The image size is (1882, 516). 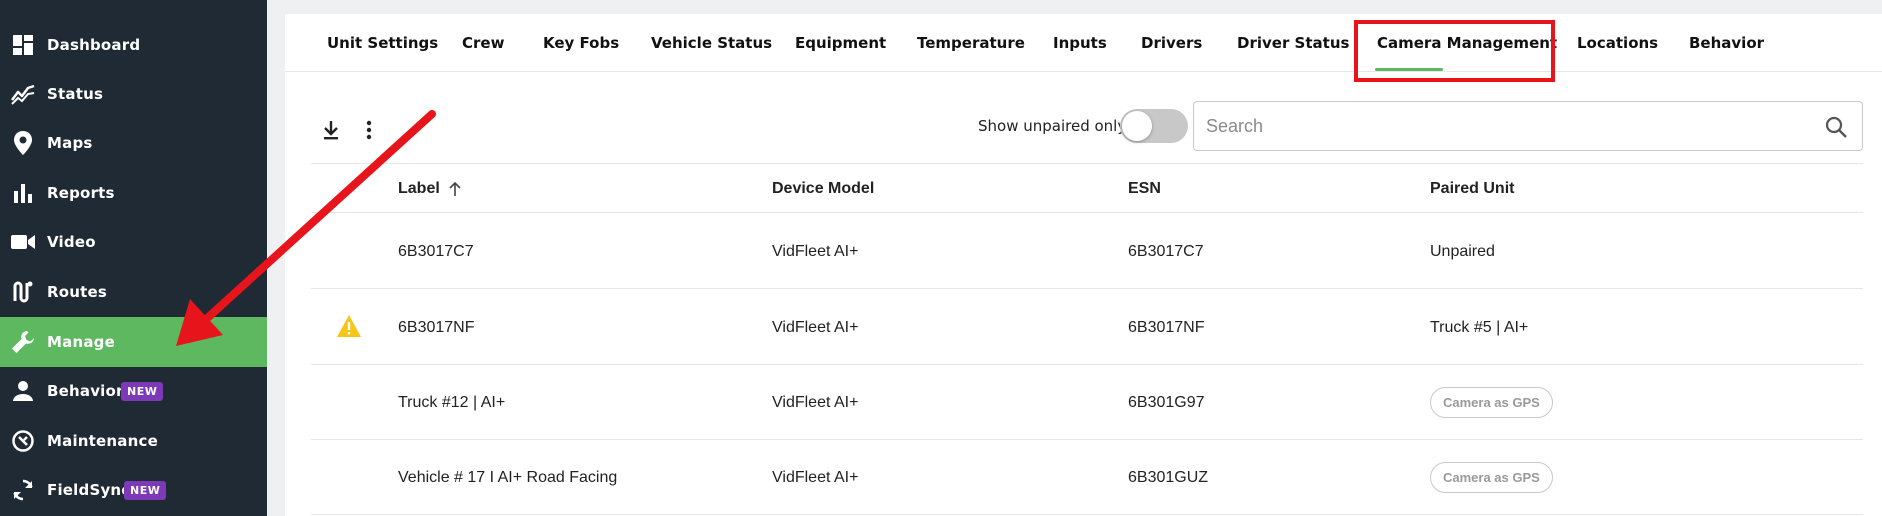 I want to click on sidebar-item-label: Maps, so click(x=70, y=143).